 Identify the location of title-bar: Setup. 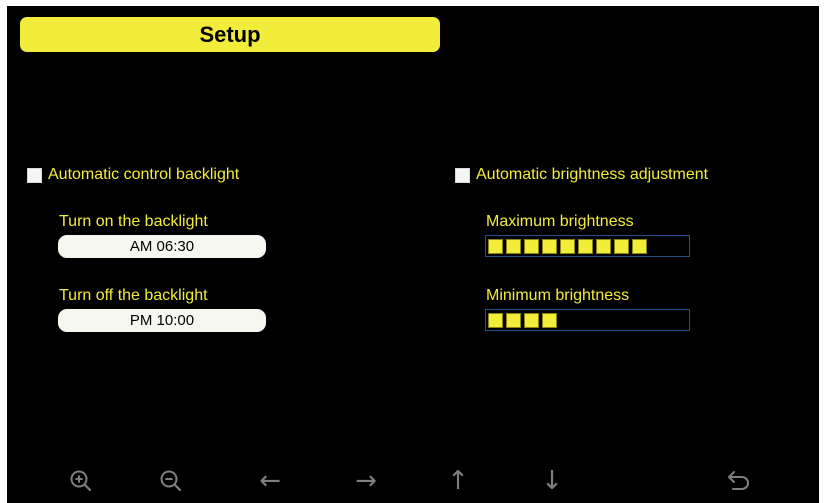
(230, 34).